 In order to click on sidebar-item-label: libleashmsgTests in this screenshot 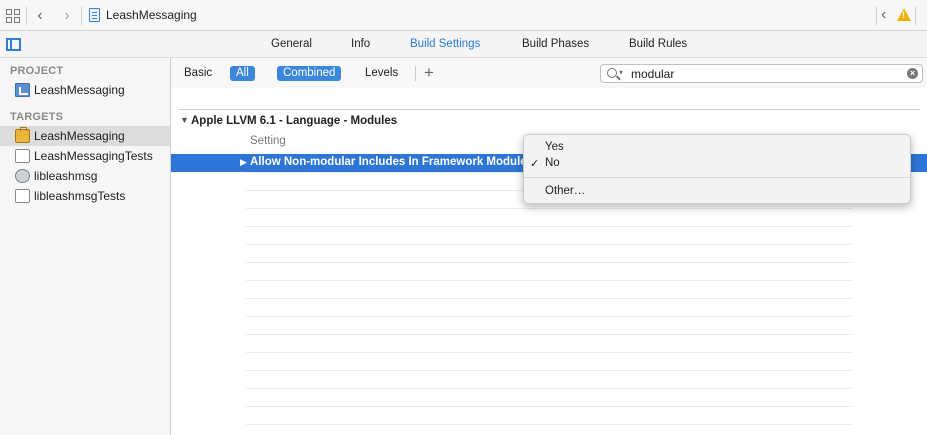, I will do `click(80, 196)`.